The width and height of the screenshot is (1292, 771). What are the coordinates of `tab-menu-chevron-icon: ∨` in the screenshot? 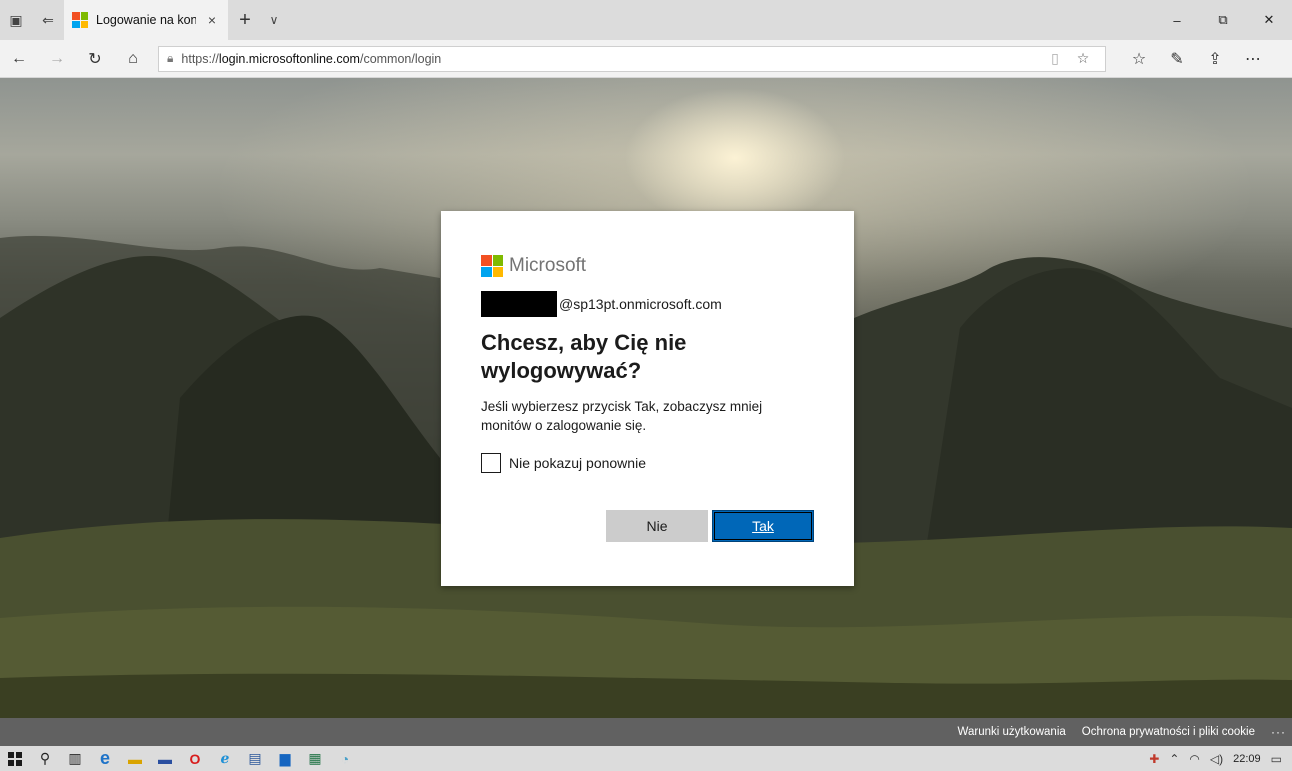 It's located at (274, 20).